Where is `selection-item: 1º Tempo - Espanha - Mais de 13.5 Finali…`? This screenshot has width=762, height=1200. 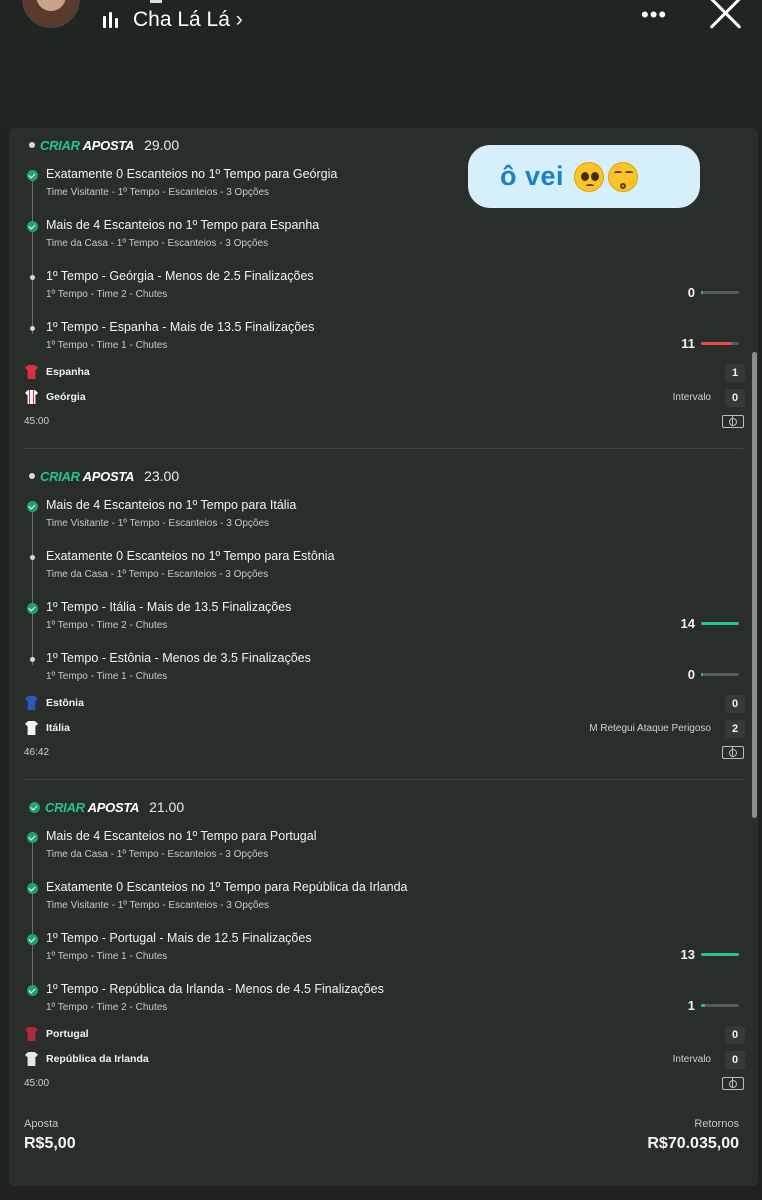 selection-item: 1º Tempo - Espanha - Mais de 13.5 Finali… is located at coordinates (385, 341).